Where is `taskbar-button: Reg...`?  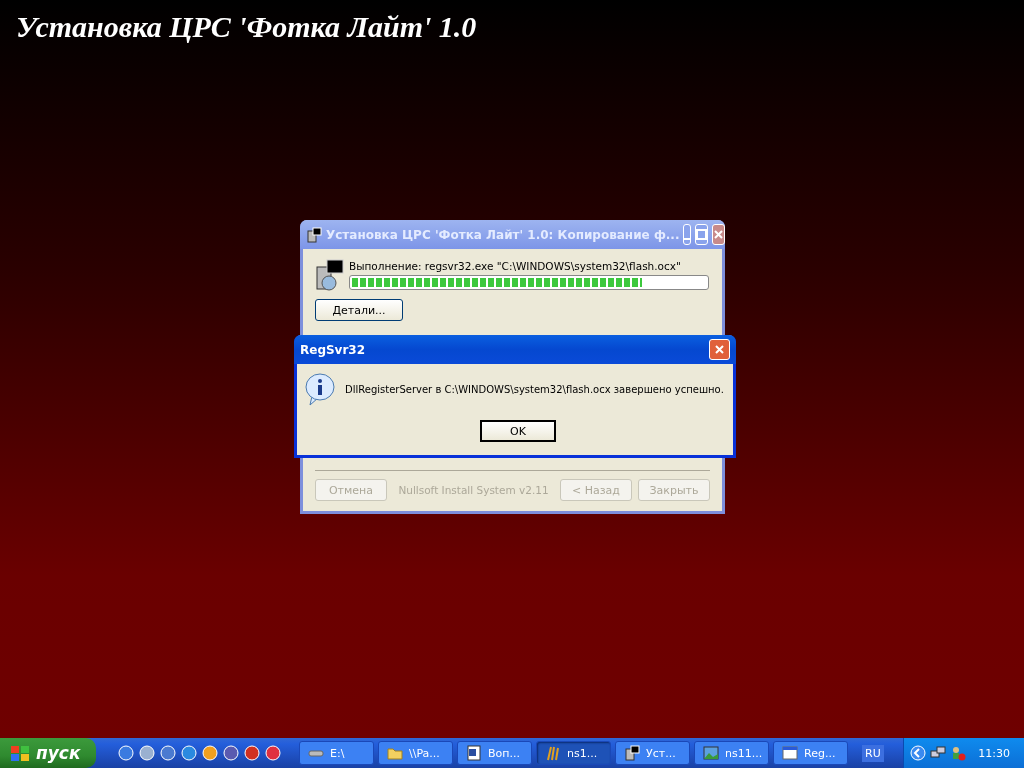 taskbar-button: Reg... is located at coordinates (810, 753).